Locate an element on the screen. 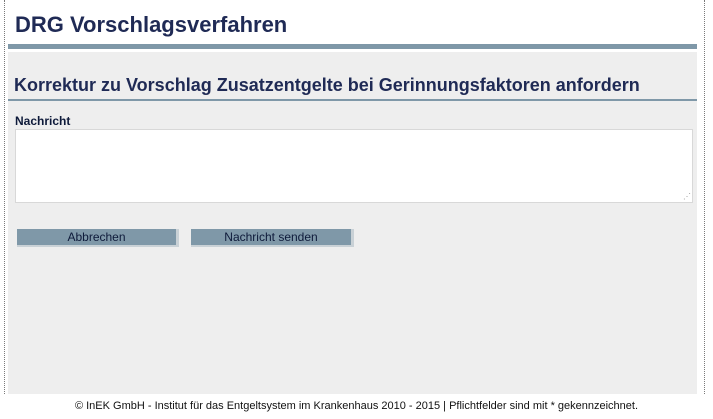  header-divider is located at coordinates (352, 46).